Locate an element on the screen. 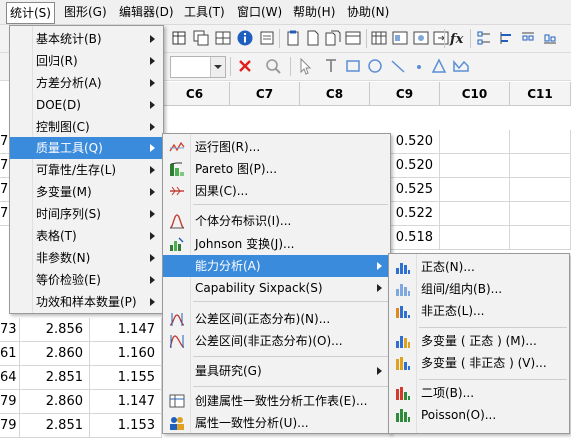 This screenshot has width=571, height=438. menu-item-tables: 表格(T) is located at coordinates (86, 236).